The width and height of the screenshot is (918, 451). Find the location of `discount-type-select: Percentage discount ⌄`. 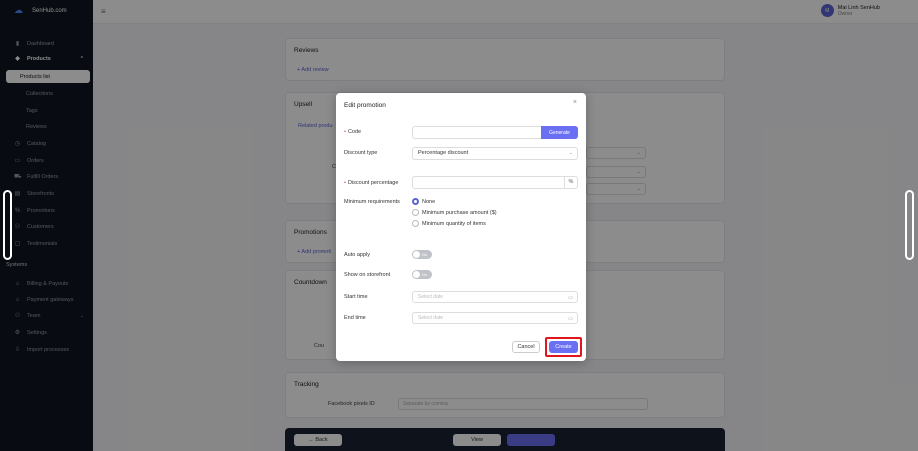

discount-type-select: Percentage discount ⌄ is located at coordinates (495, 153).